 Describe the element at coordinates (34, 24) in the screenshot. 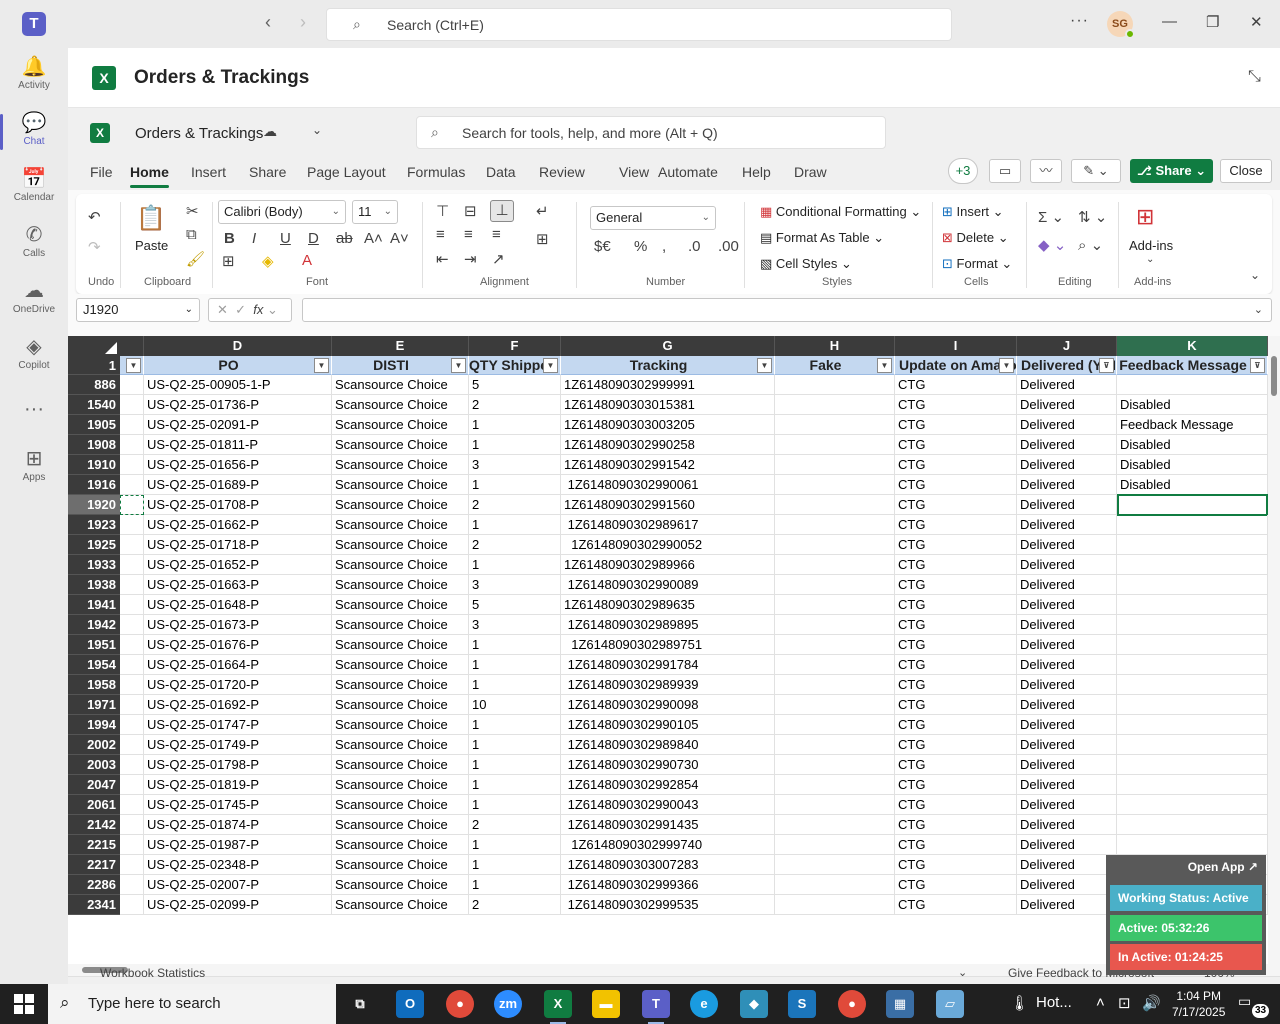

I see `teams-logo-icon: T` at that location.